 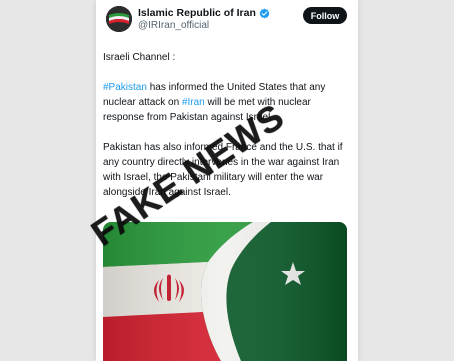 I want to click on tweet-intro: Israeli Channel :, so click(x=139, y=57).